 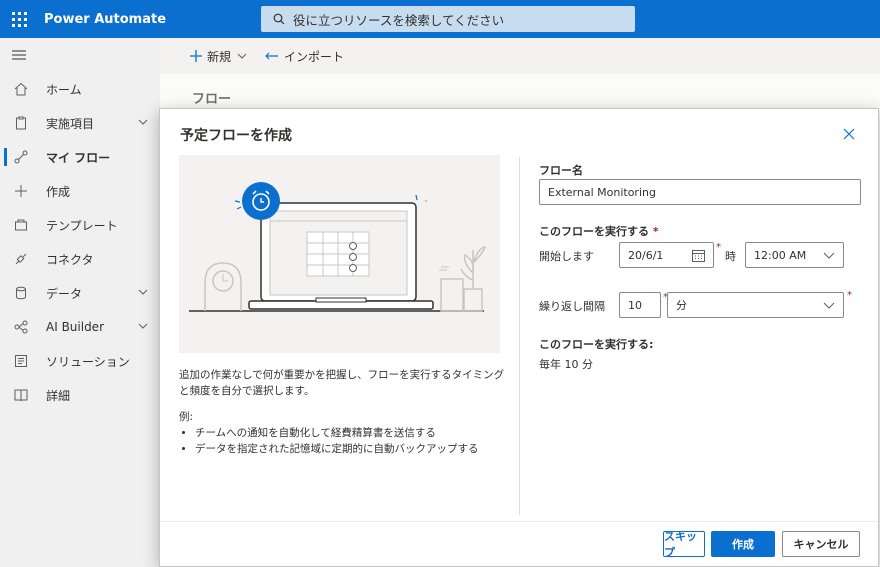 What do you see at coordinates (21, 157) in the screenshot?
I see `flow-icon` at bounding box center [21, 157].